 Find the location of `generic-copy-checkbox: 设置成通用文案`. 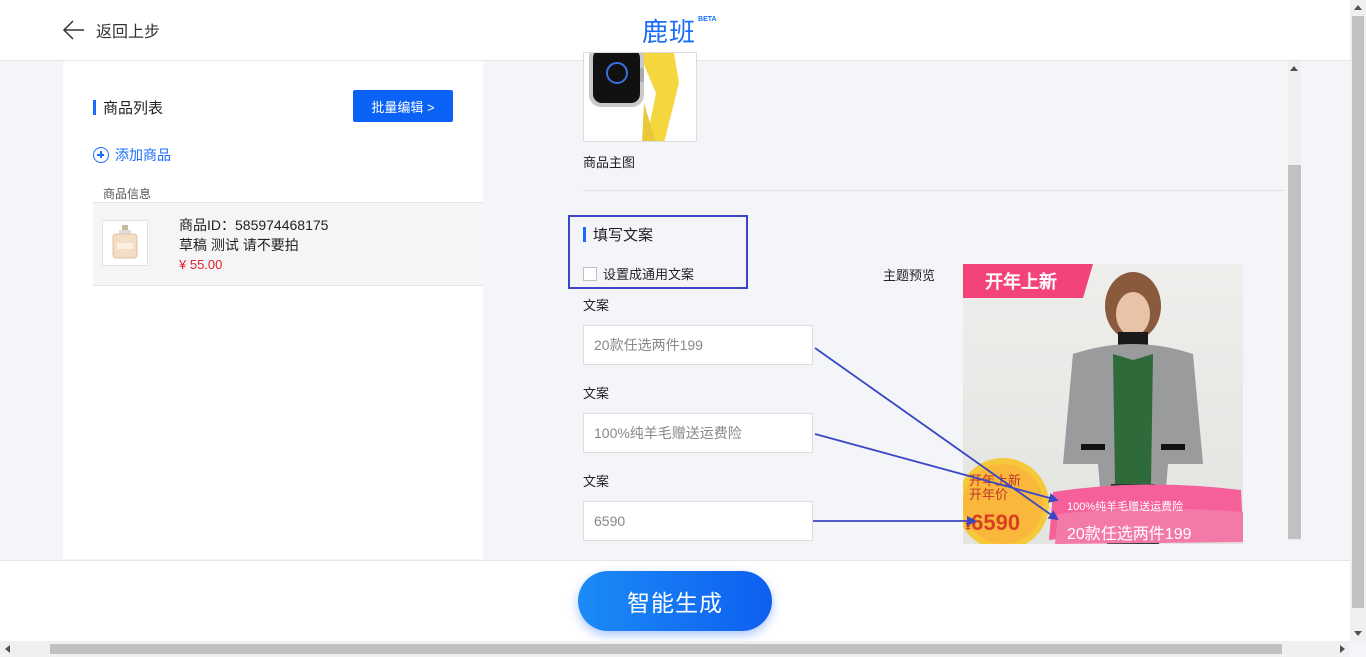

generic-copy-checkbox: 设置成通用文案 is located at coordinates (638, 273).